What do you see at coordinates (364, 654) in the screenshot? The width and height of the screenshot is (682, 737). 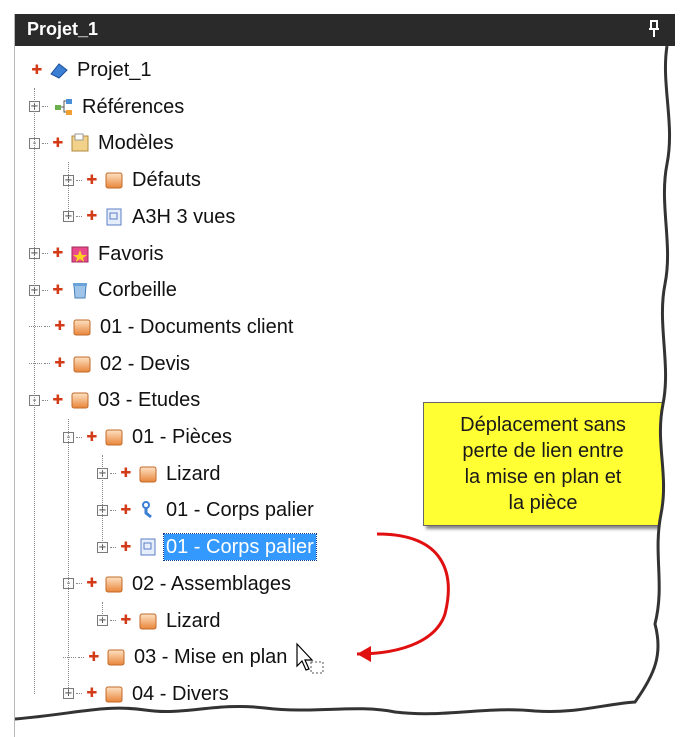 I see `drag-arrowhead` at bounding box center [364, 654].